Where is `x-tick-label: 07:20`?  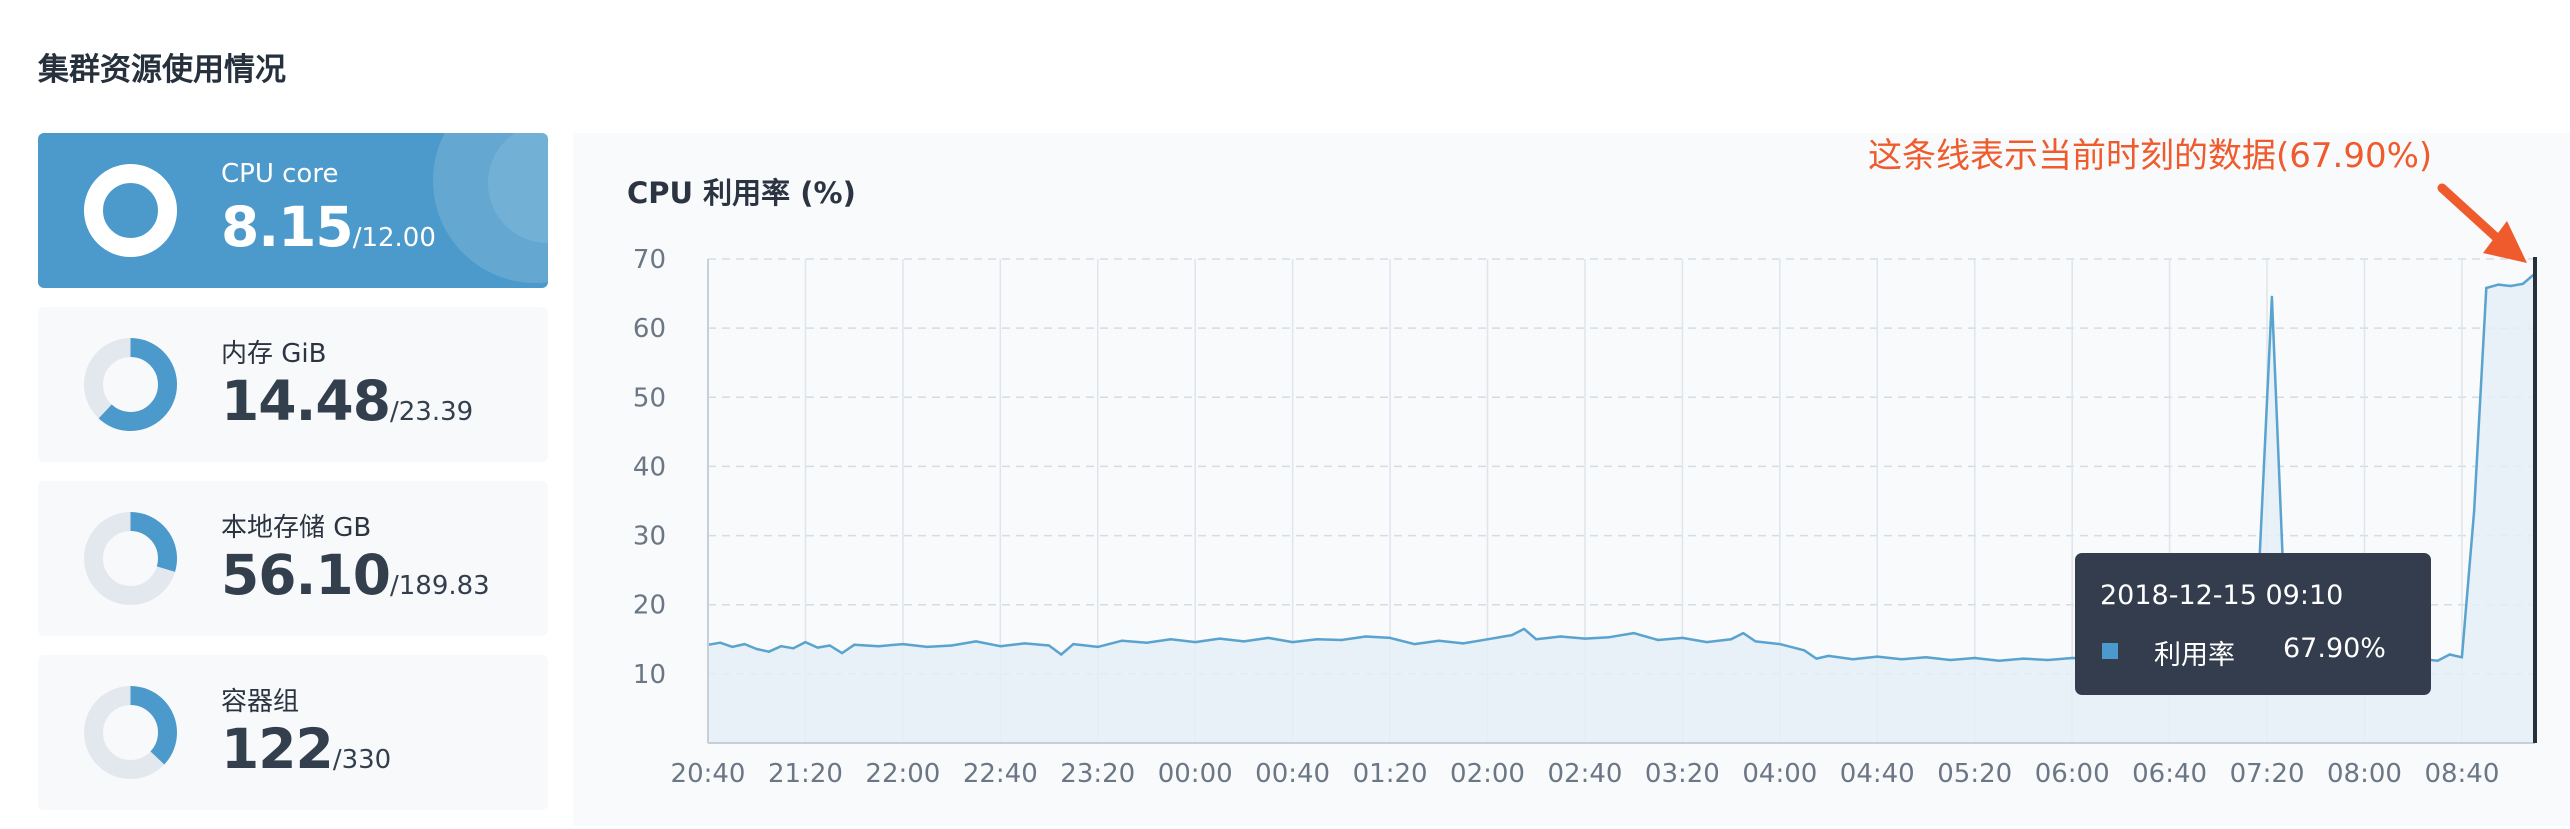 x-tick-label: 07:20 is located at coordinates (2267, 774).